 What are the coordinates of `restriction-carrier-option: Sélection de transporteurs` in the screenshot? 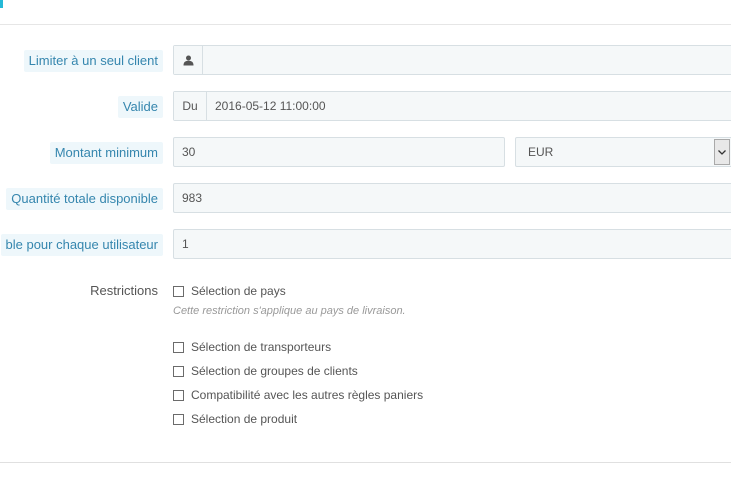 It's located at (252, 347).